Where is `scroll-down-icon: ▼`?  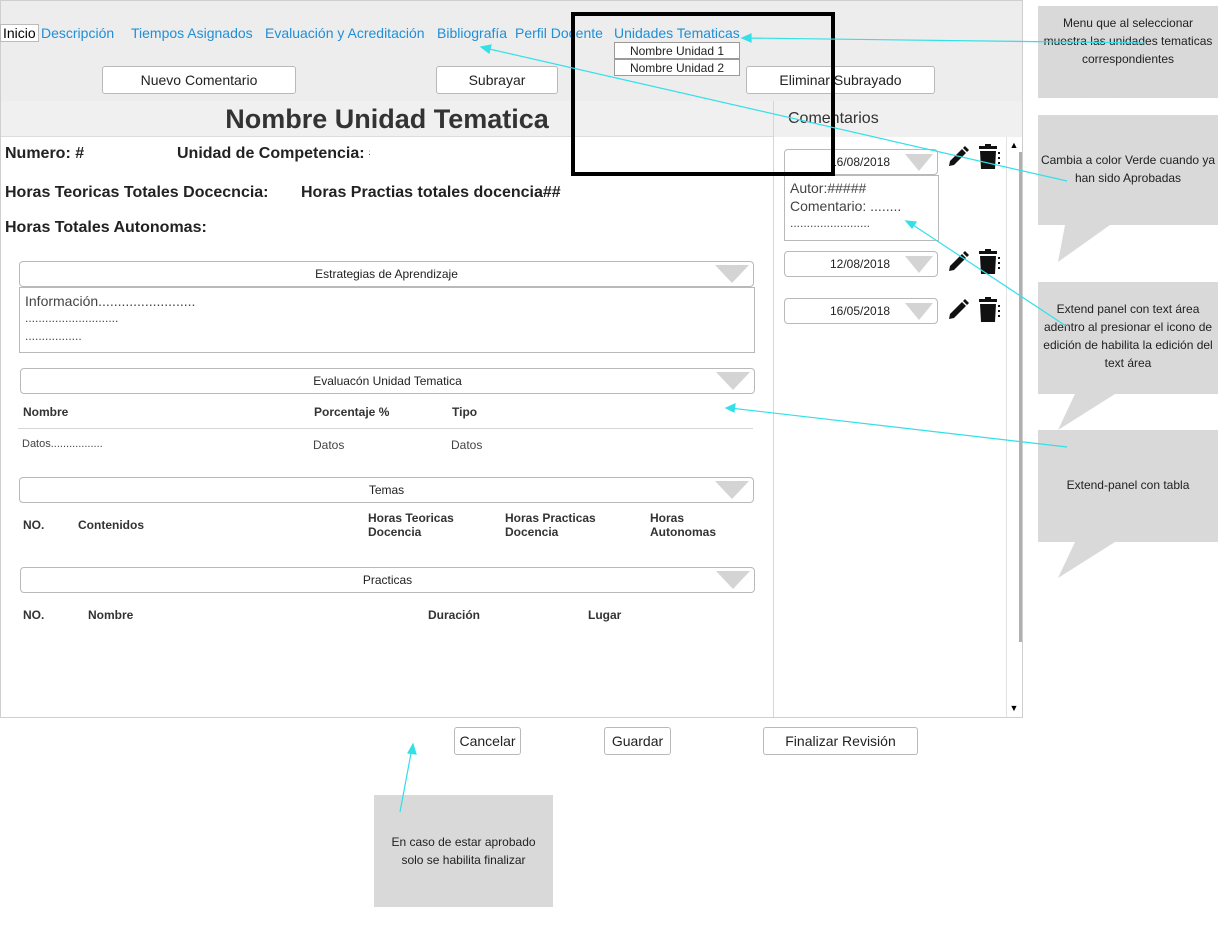 scroll-down-icon: ▼ is located at coordinates (1014, 708).